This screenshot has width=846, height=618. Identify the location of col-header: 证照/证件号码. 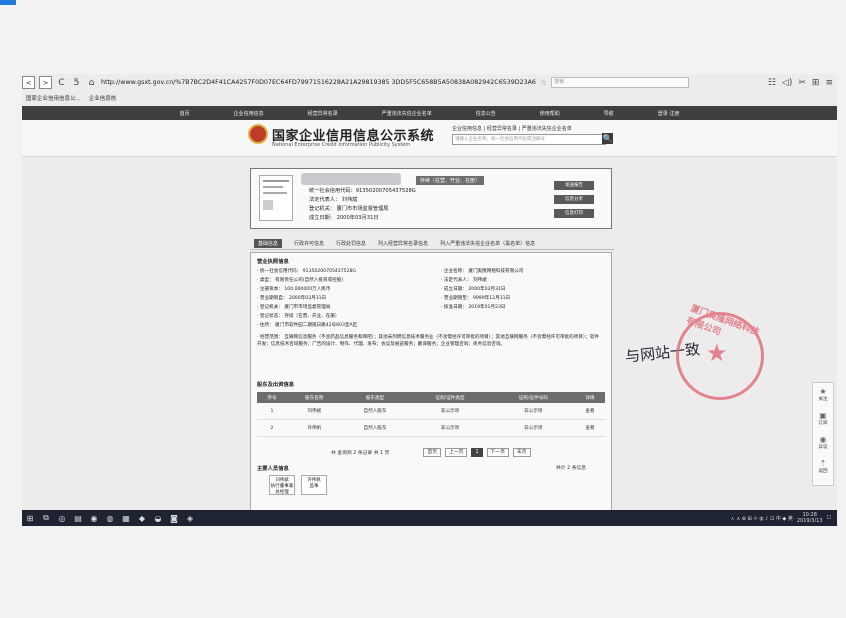
(533, 397).